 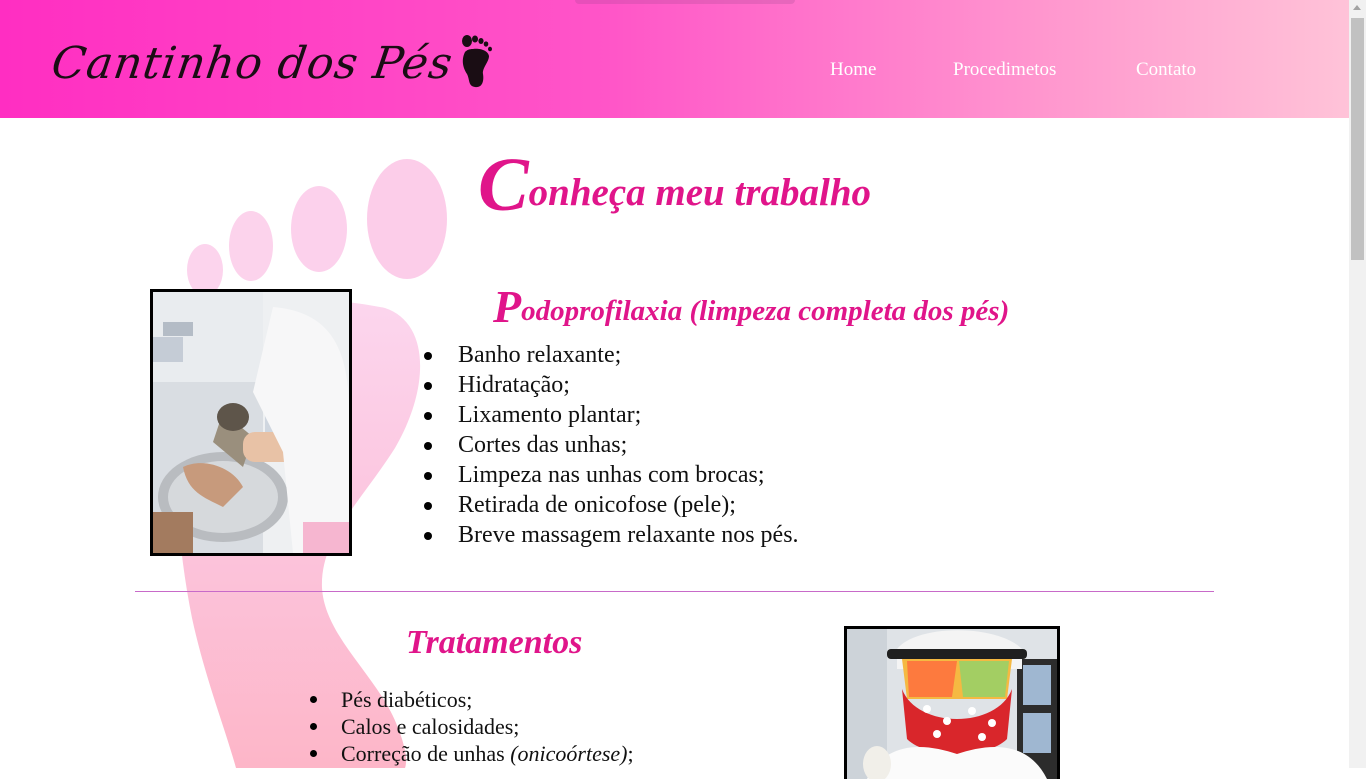 I want to click on page-title-initial: C, so click(x=503, y=185).